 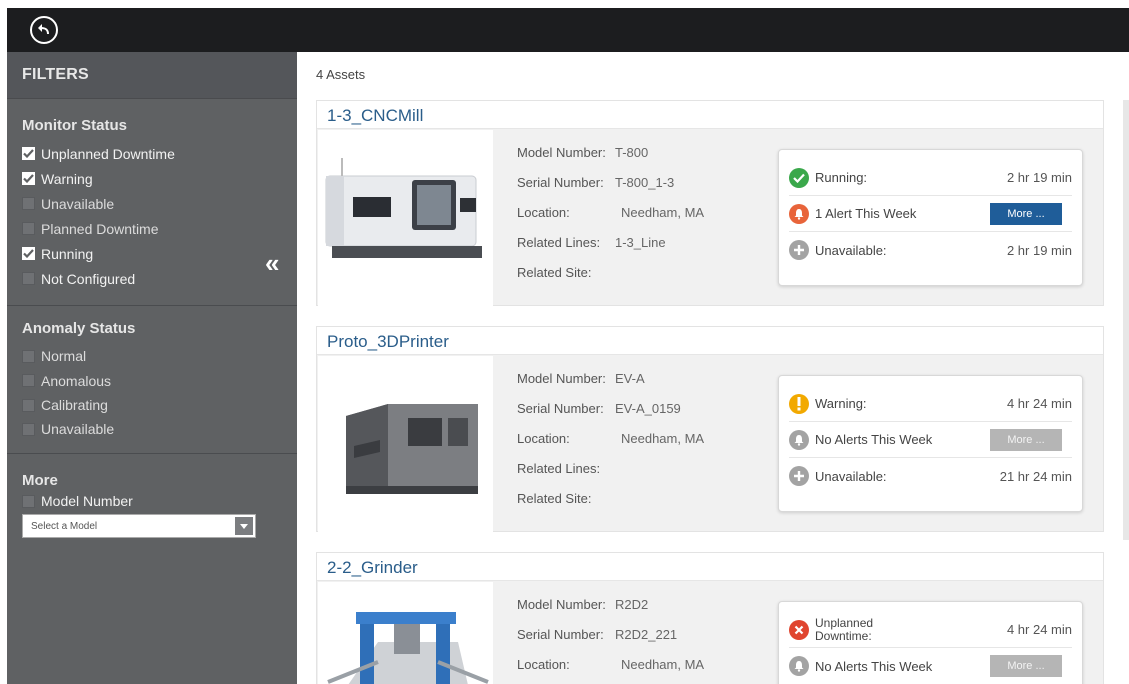 I want to click on filter-label: Anomalous, so click(x=76, y=380).